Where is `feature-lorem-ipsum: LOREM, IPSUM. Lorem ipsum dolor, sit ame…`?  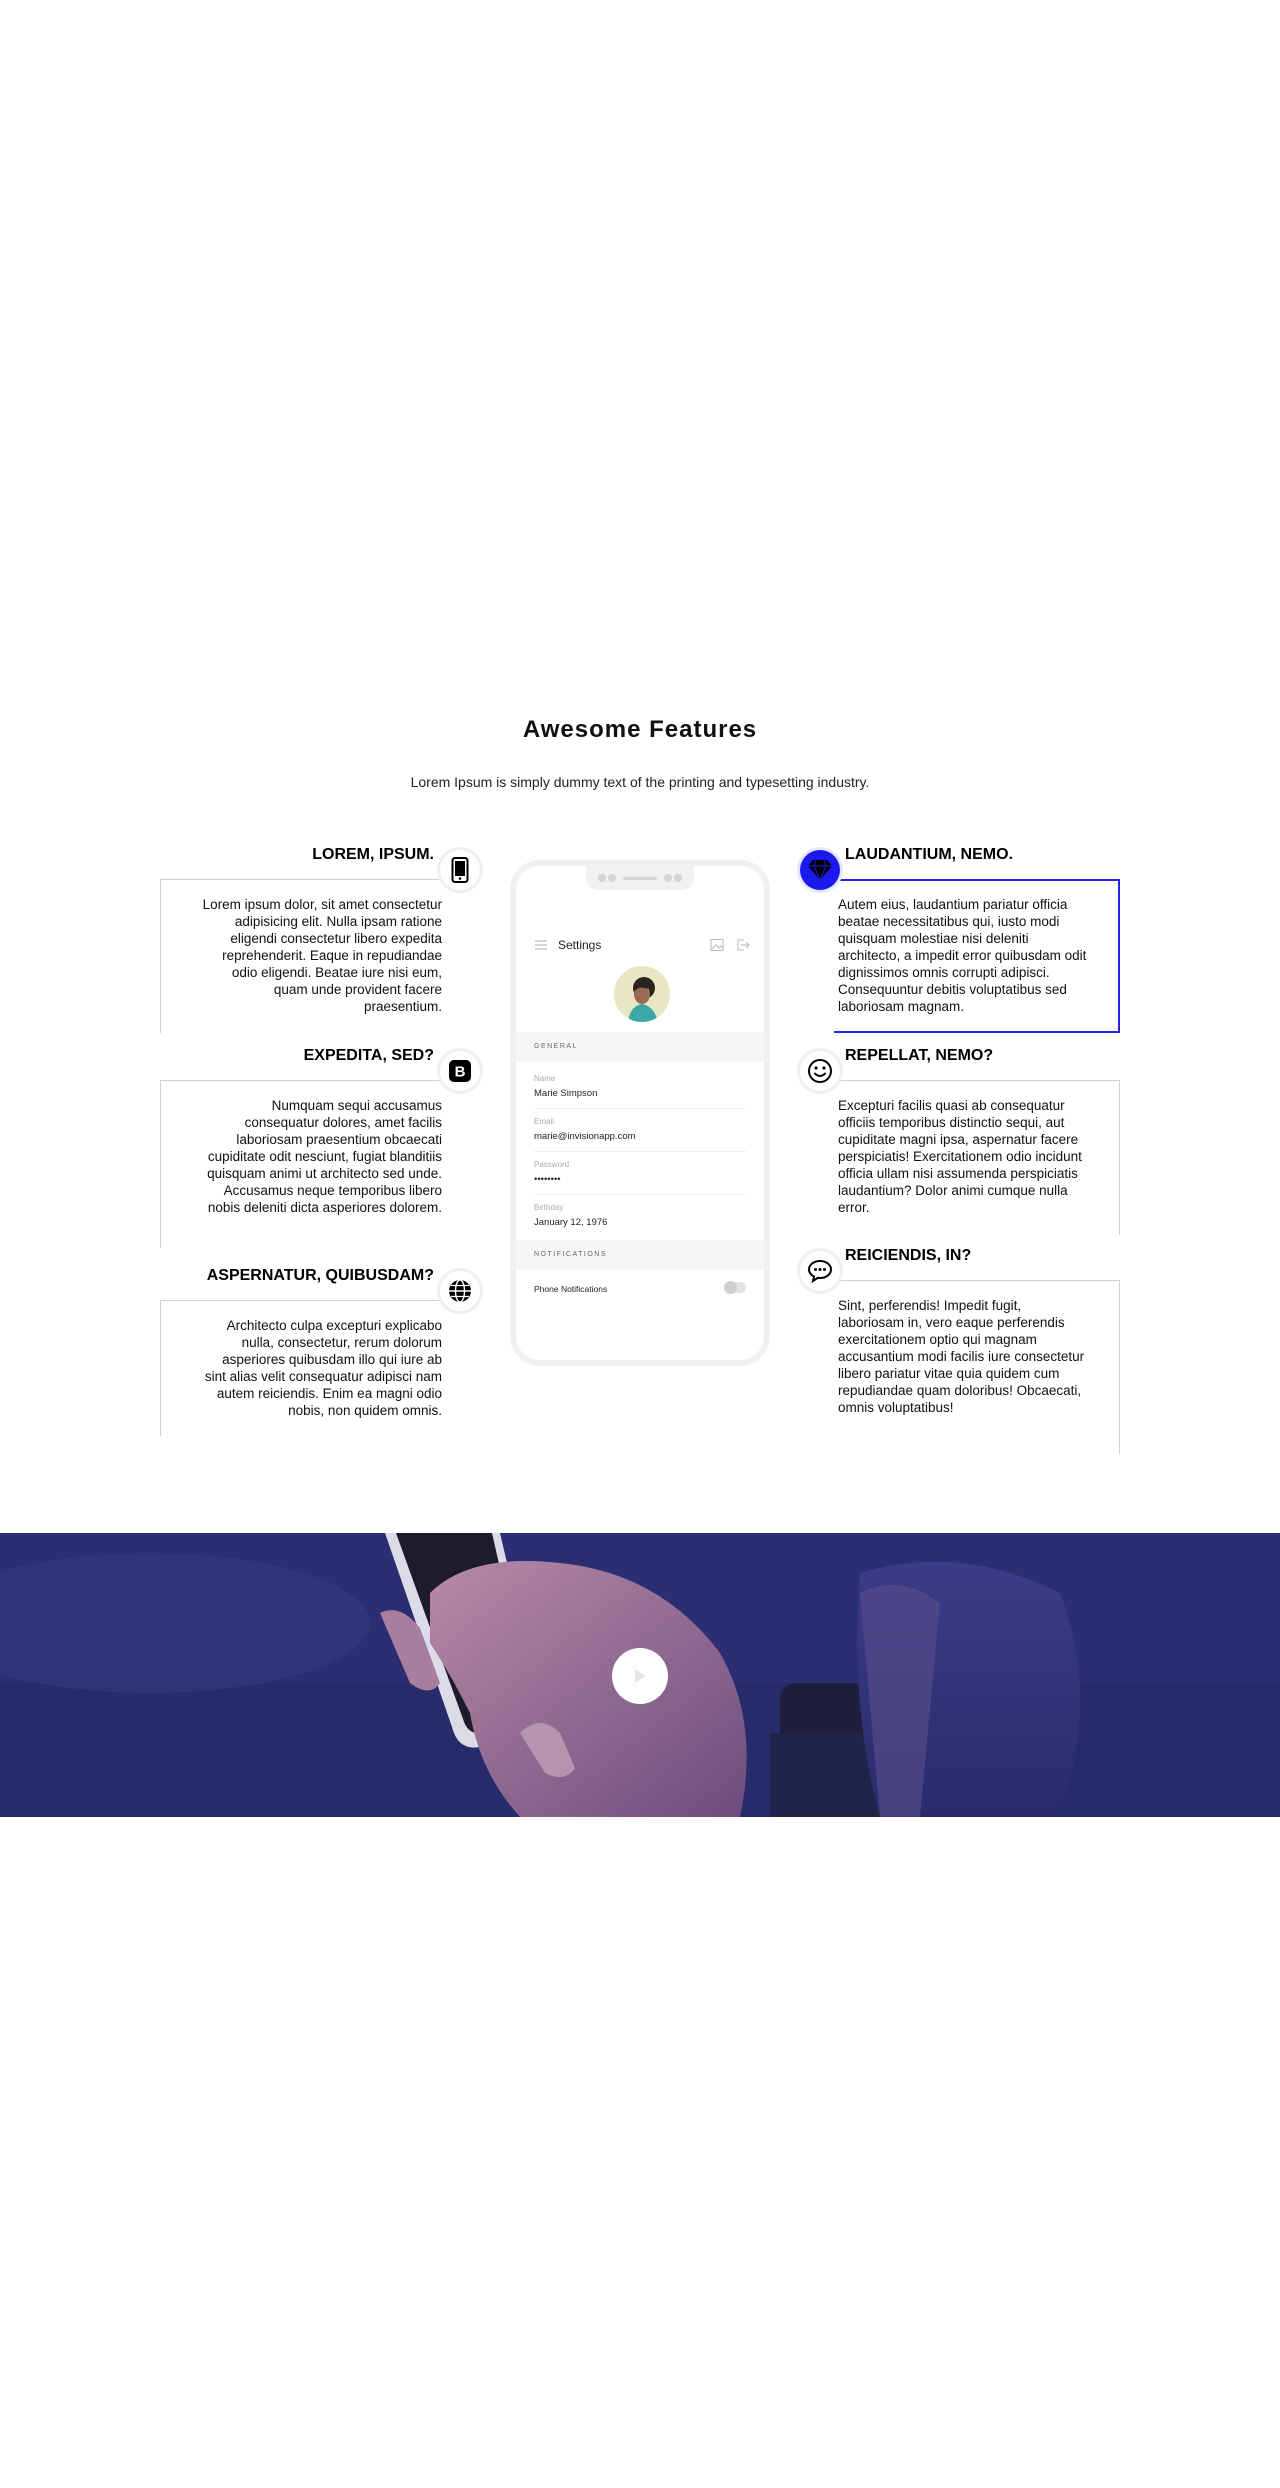
feature-lorem-ipsum: LOREM, IPSUM. Lorem ipsum dolor, sit ame… is located at coordinates (320, 941).